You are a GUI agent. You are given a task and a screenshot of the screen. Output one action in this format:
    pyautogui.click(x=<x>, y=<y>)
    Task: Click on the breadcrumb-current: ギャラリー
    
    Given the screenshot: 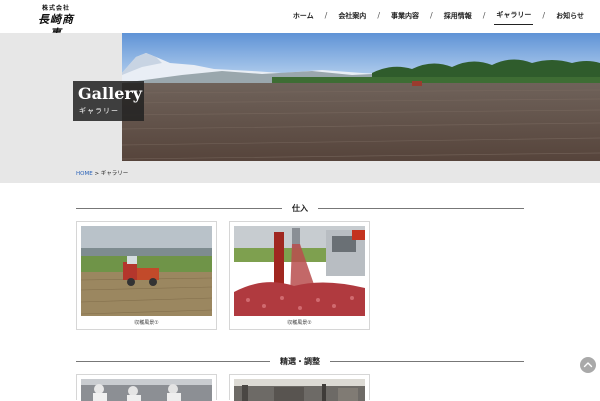 What is the action you would take?
    pyautogui.click(x=114, y=174)
    